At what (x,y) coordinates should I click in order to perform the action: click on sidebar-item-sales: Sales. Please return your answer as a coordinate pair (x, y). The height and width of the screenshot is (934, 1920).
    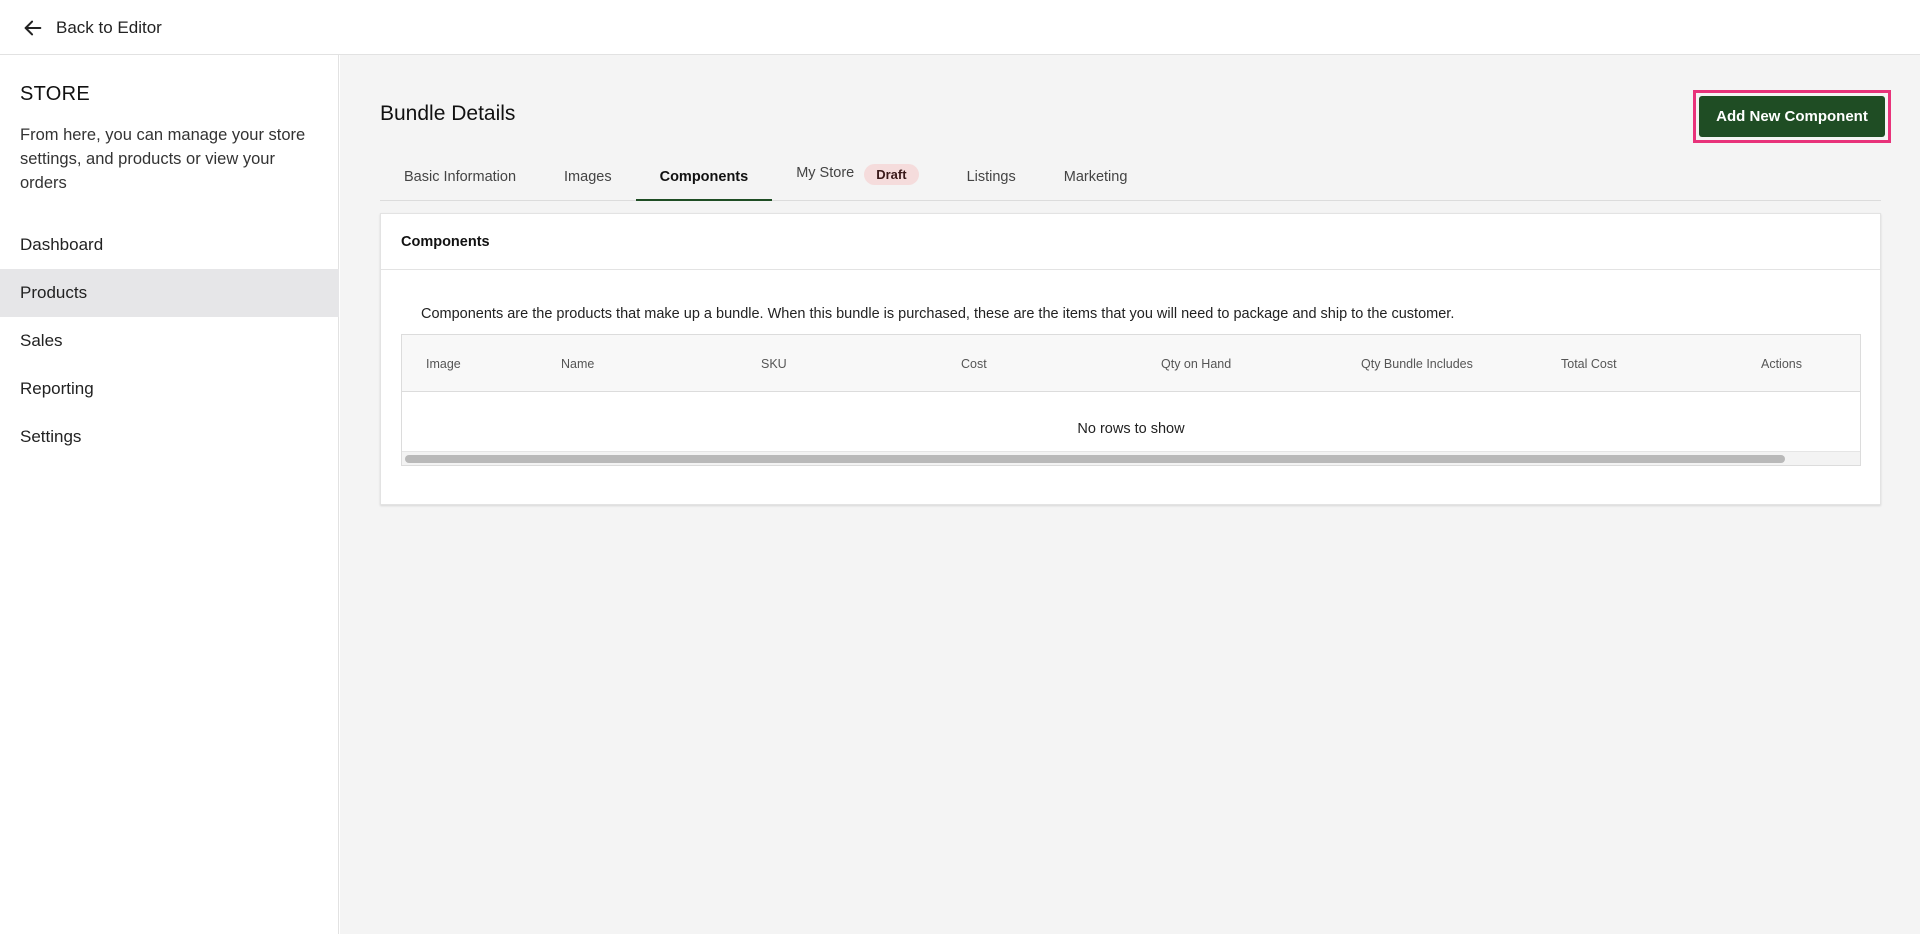
    Looking at the image, I should click on (169, 341).